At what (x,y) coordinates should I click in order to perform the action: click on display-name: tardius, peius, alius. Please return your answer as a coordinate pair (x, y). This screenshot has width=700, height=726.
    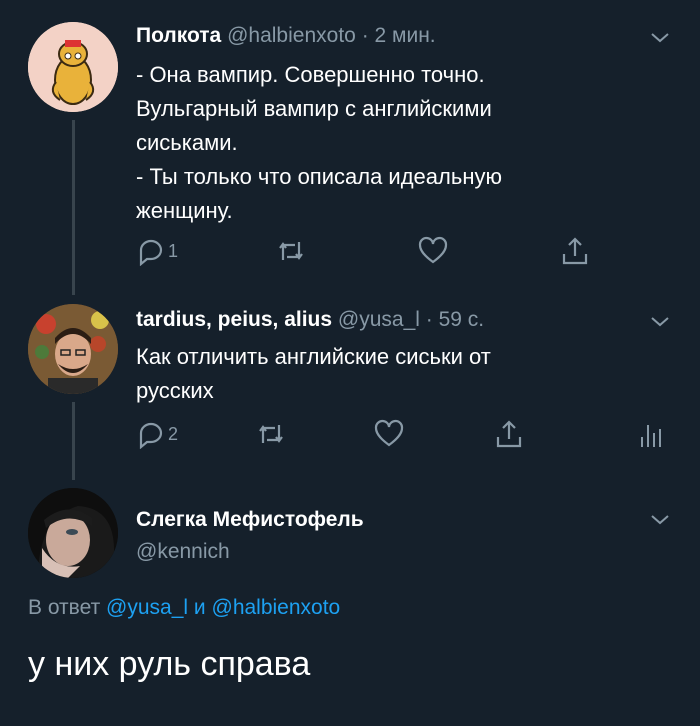
    Looking at the image, I should click on (234, 319).